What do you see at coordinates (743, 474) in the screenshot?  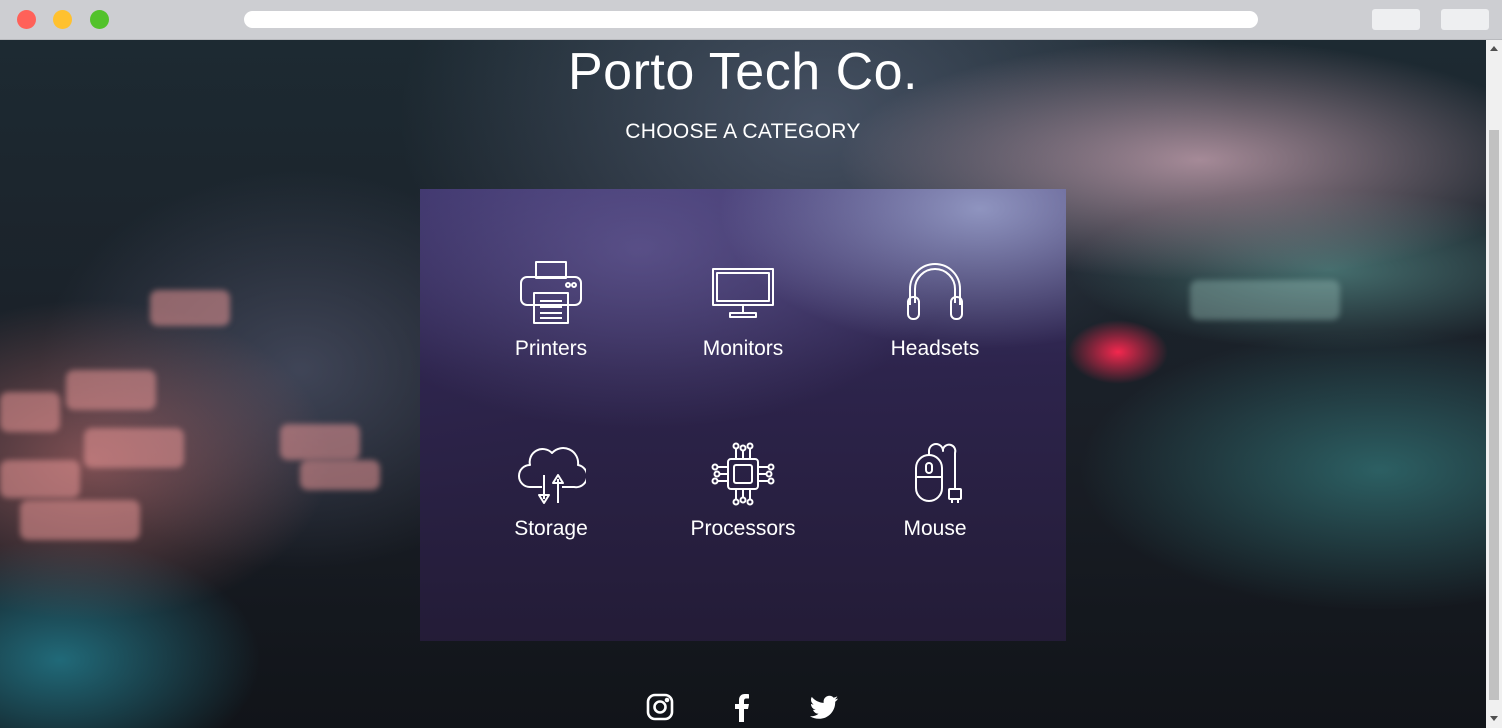 I see `processor-icon` at bounding box center [743, 474].